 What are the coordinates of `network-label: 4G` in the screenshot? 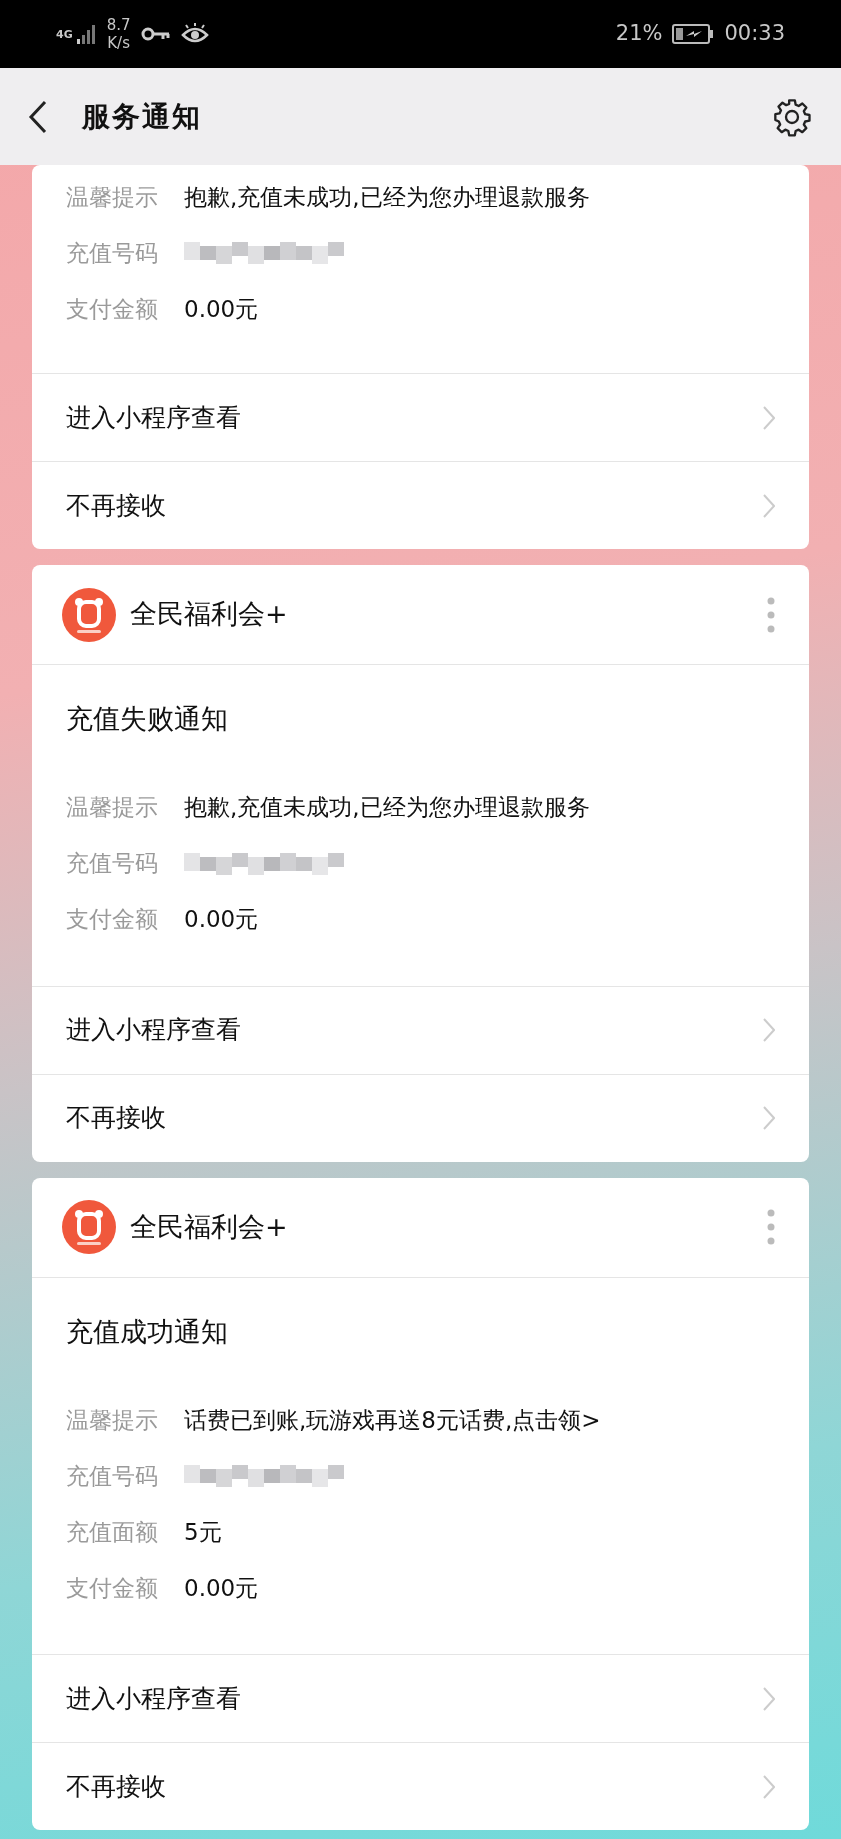 It's located at (64, 34).